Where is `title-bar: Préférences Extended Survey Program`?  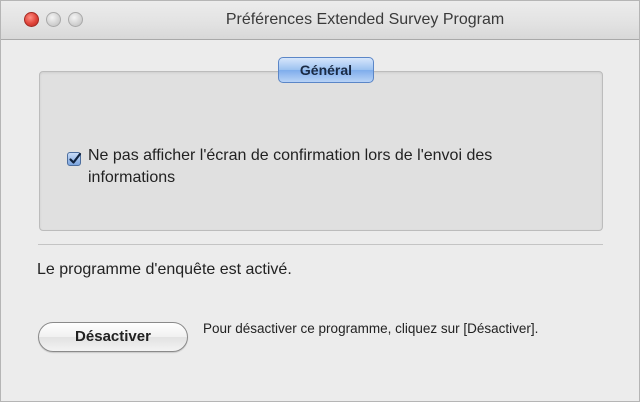
title-bar: Préférences Extended Survey Program is located at coordinates (320, 20).